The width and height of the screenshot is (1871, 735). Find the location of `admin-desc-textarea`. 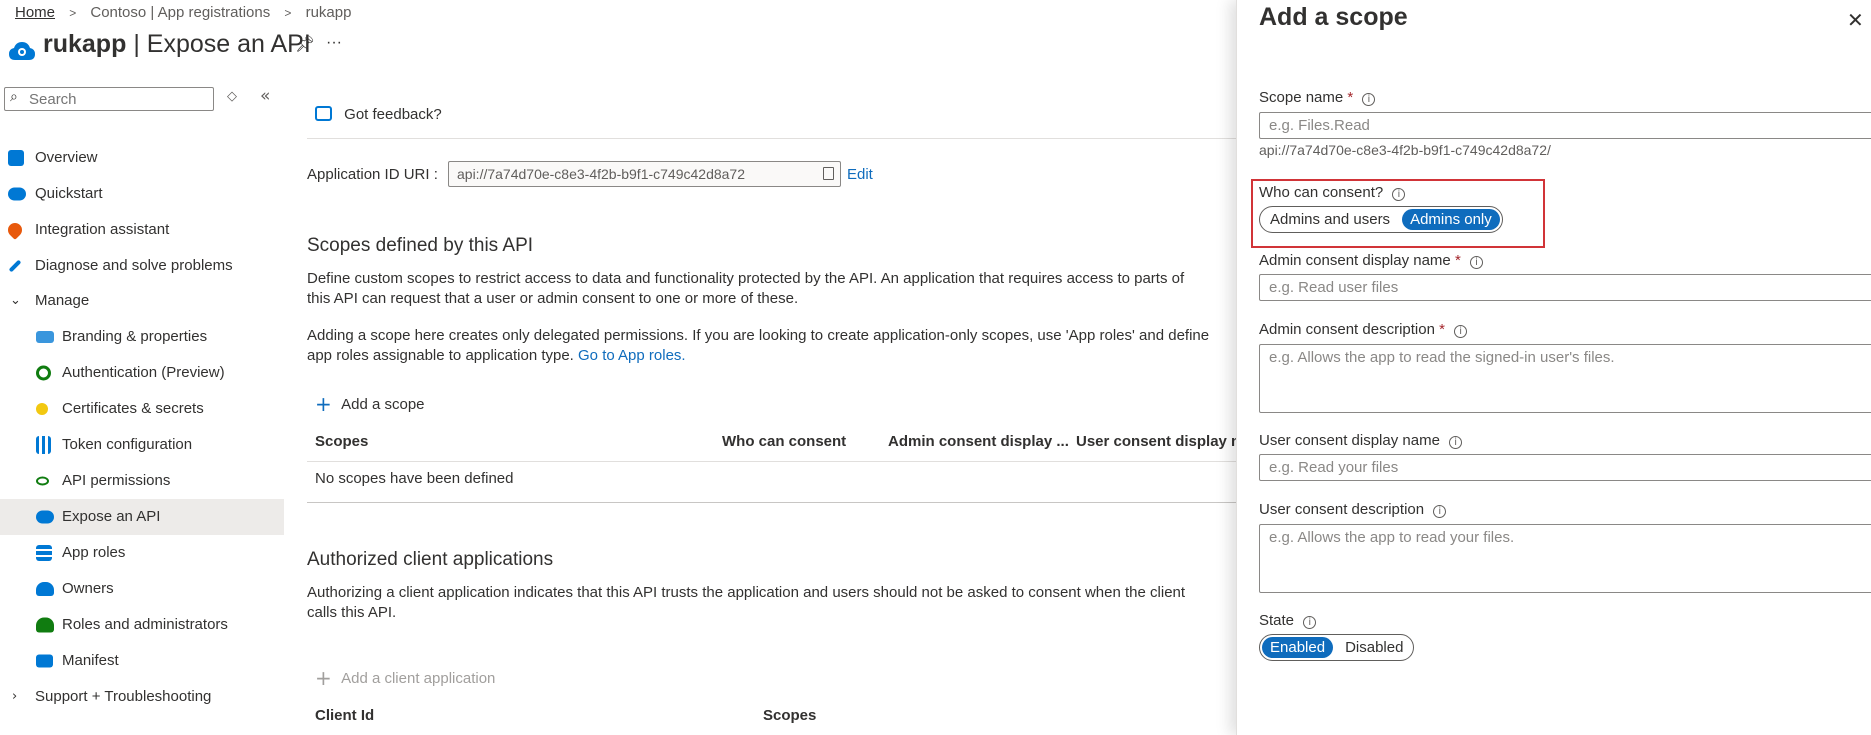

admin-desc-textarea is located at coordinates (1565, 378).